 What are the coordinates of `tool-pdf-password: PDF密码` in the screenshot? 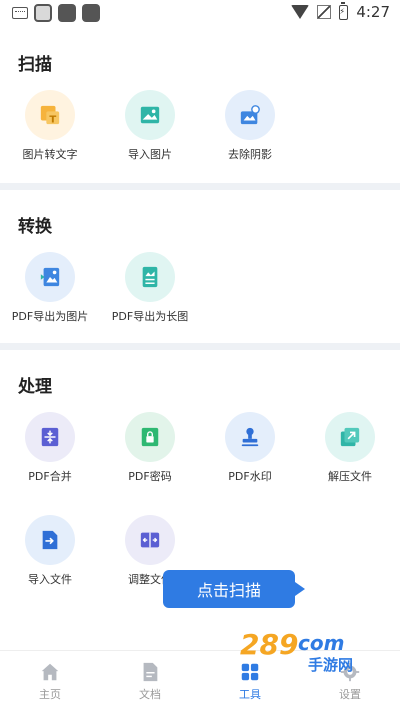 It's located at (150, 448).